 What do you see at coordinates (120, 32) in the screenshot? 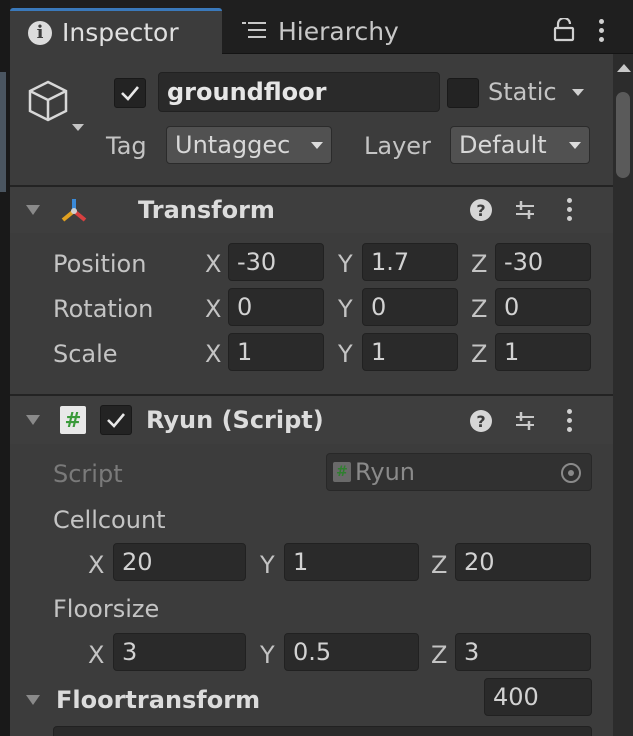
I see `tab-inspector-label: Inspector` at bounding box center [120, 32].